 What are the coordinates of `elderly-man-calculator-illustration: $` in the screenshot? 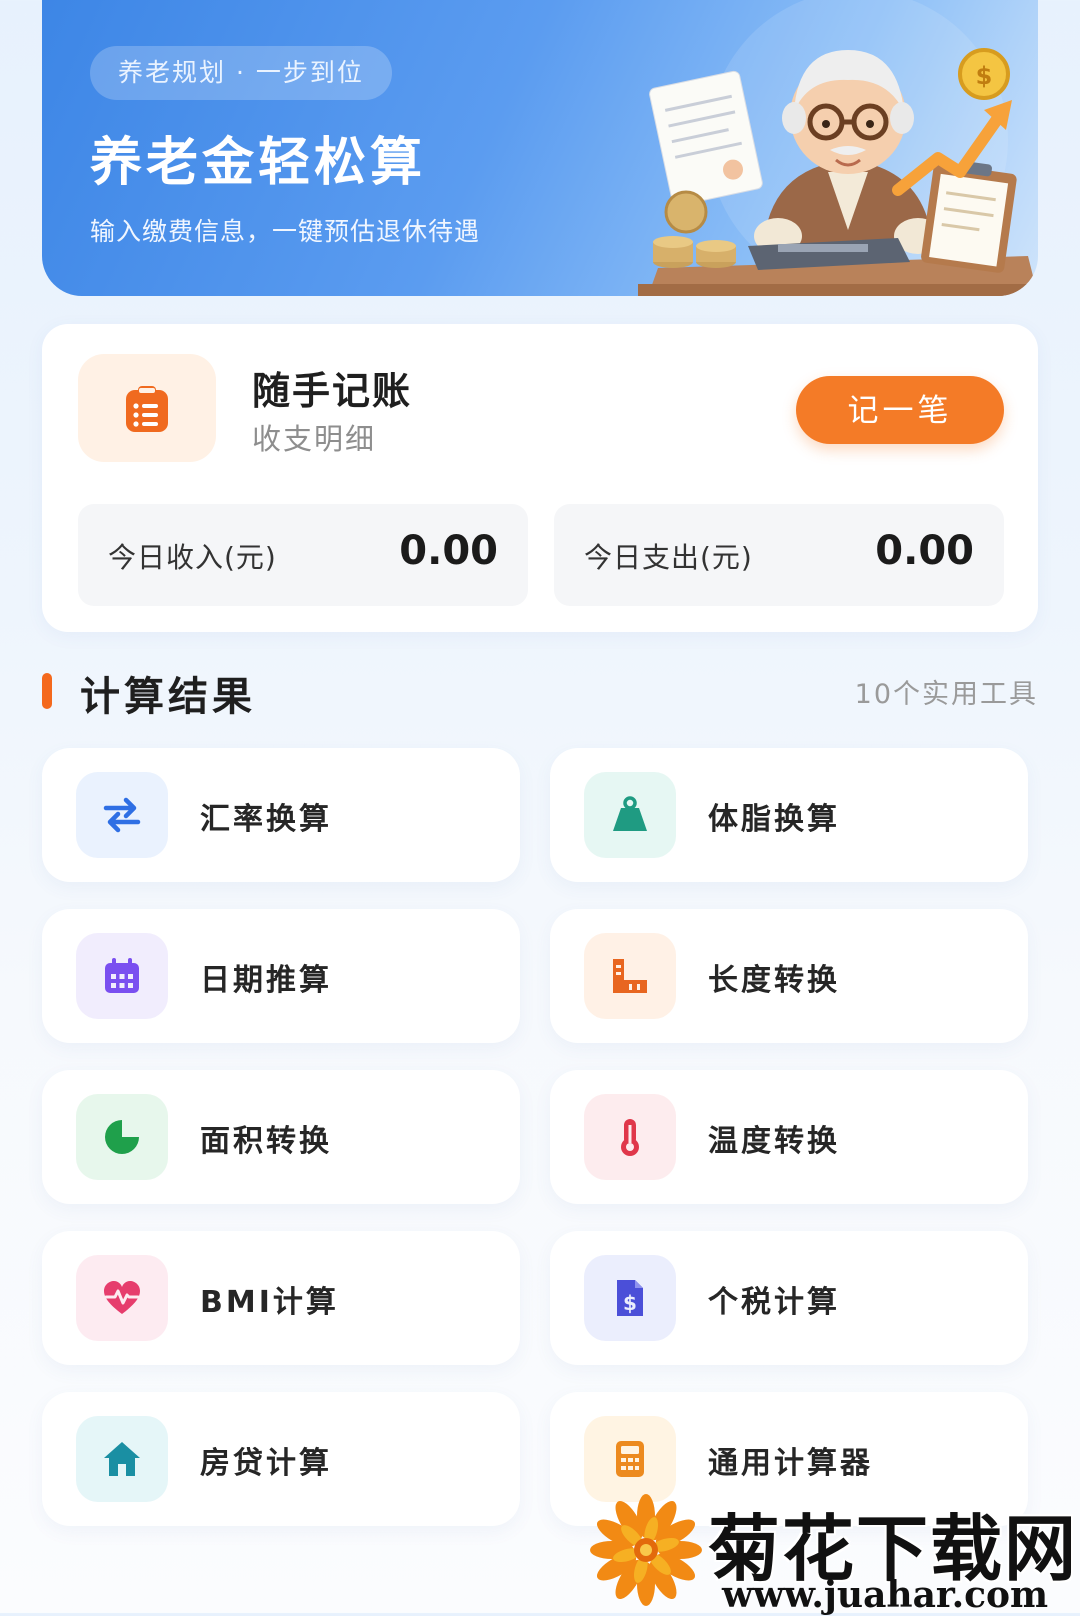 It's located at (838, 148).